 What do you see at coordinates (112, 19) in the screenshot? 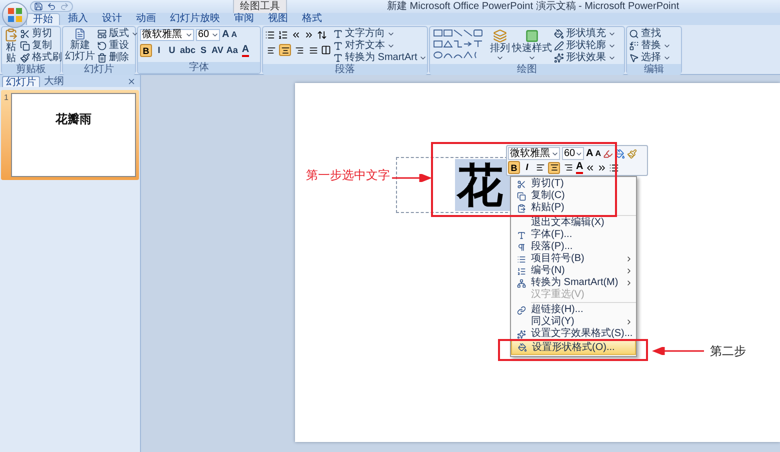
I see `ribbon-tab: 设计` at bounding box center [112, 19].